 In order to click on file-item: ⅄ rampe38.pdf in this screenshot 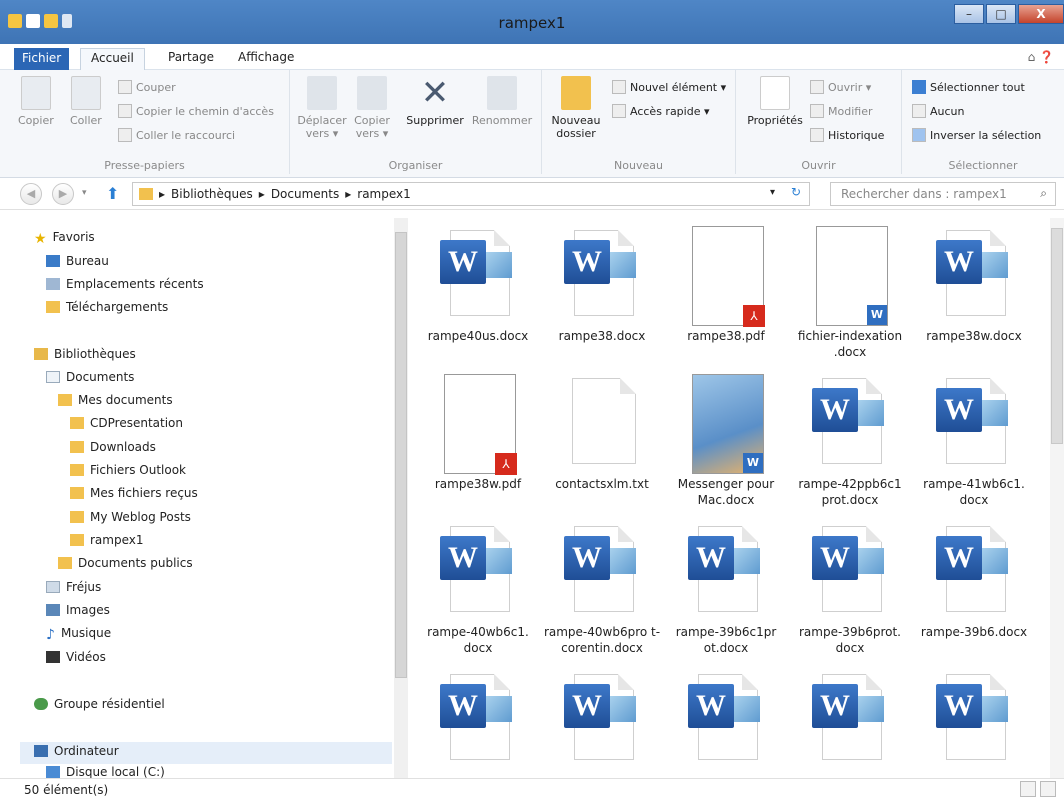, I will do `click(726, 288)`.